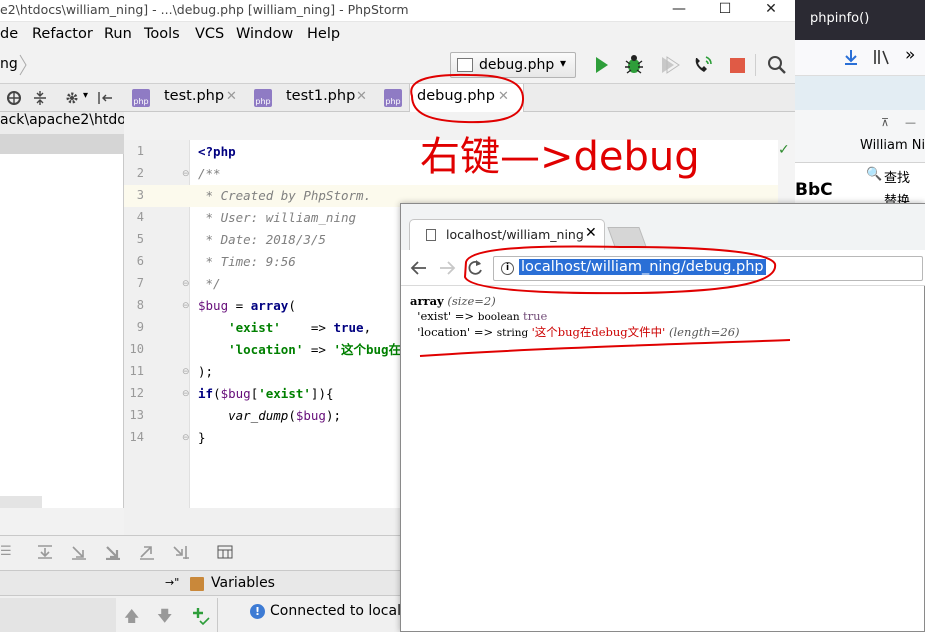 The image size is (925, 632). I want to click on line-number: 13, so click(136, 415).